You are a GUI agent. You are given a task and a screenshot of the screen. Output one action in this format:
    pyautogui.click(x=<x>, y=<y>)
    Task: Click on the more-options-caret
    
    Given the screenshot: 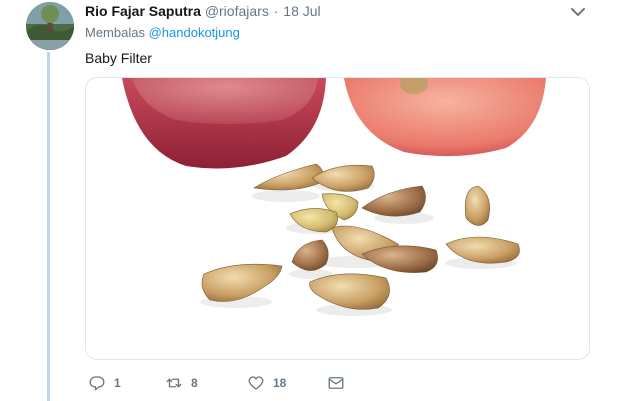 What is the action you would take?
    pyautogui.click(x=578, y=12)
    